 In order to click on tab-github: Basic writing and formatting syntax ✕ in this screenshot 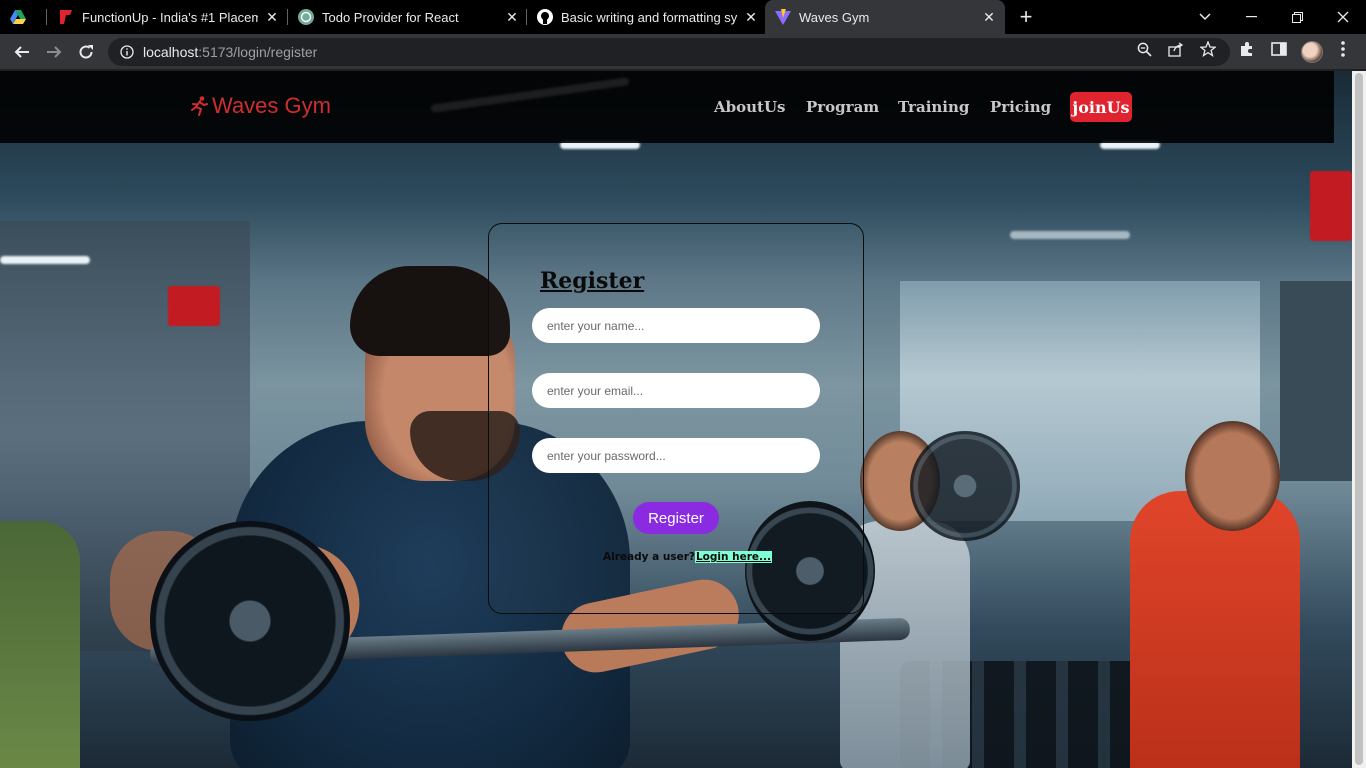, I will do `click(648, 17)`.